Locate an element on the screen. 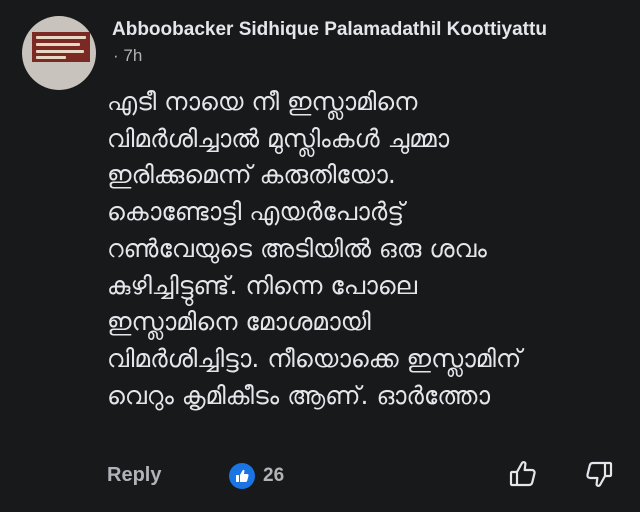 The width and height of the screenshot is (640, 512). comment-text-line: എടീ നായെ നീ ഇസ്ലാമിനെ is located at coordinates (262, 101).